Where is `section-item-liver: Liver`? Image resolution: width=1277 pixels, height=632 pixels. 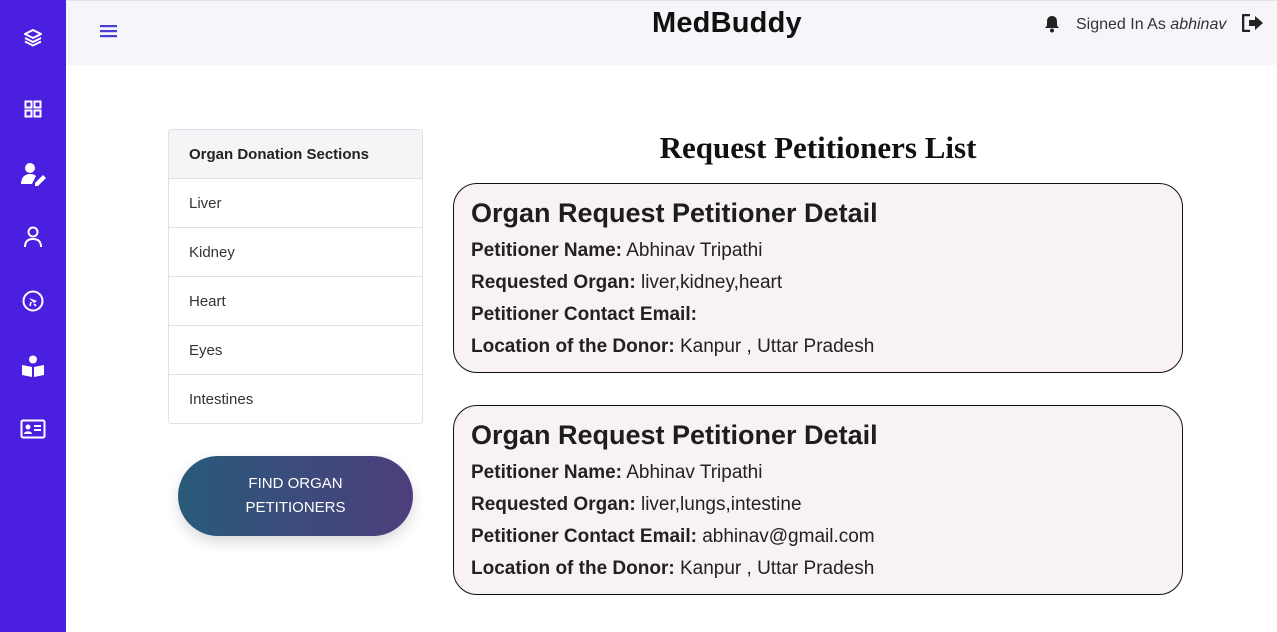 section-item-liver: Liver is located at coordinates (295, 203).